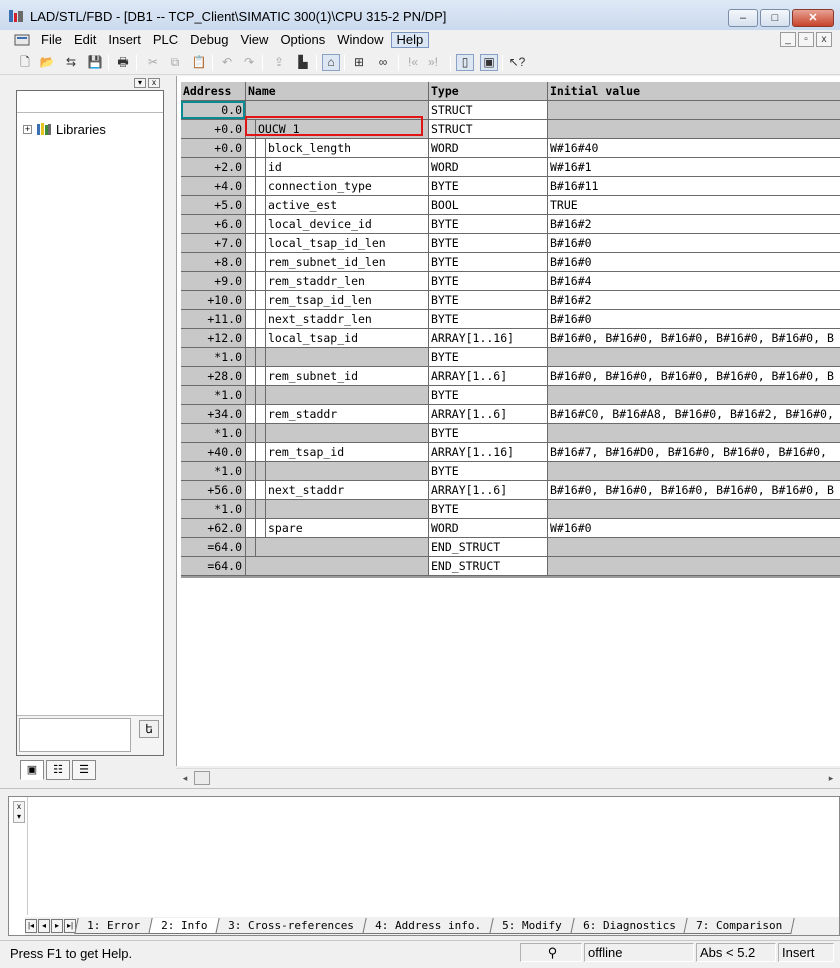  I want to click on details-icon: ▣, so click(489, 62).